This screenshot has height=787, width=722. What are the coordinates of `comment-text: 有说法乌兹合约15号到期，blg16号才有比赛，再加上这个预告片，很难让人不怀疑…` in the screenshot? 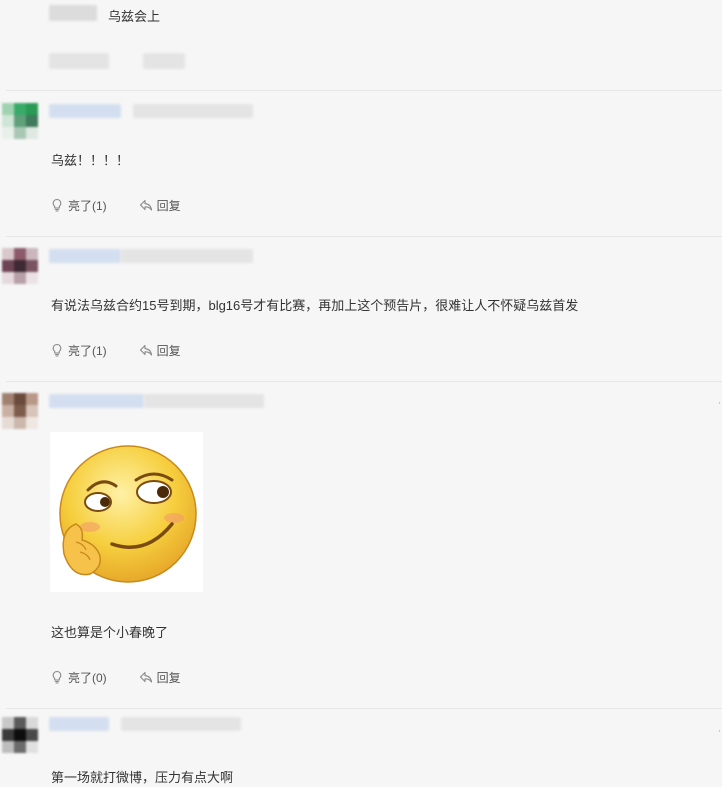 It's located at (315, 305).